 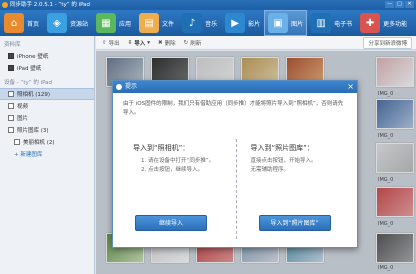 What do you see at coordinates (130, 42) in the screenshot?
I see `import-icon: ⇩` at bounding box center [130, 42].